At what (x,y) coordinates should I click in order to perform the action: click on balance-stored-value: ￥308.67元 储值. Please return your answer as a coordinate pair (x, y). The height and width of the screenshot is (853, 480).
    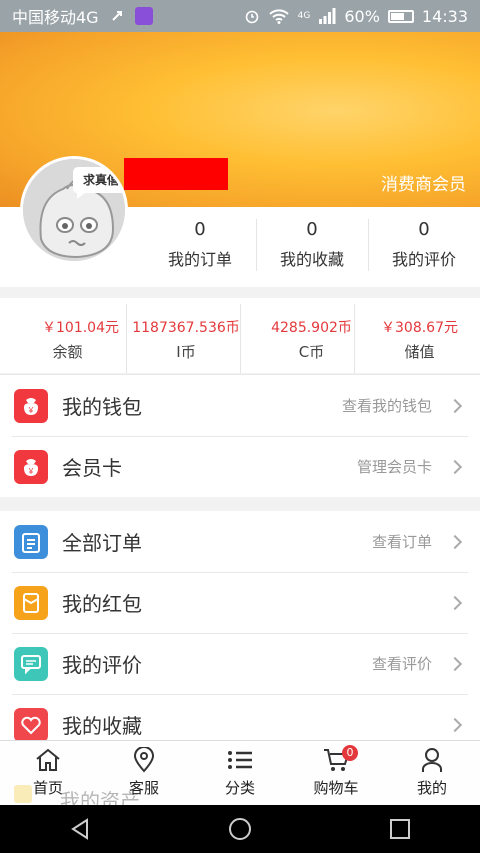
    Looking at the image, I should click on (419, 340).